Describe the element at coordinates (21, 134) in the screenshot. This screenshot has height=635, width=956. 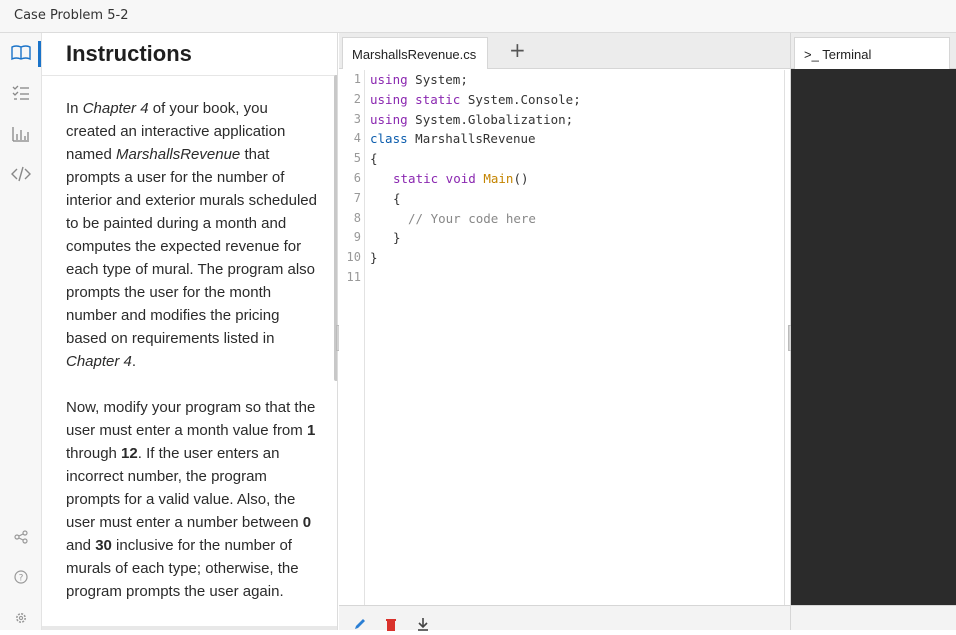
I see `chart-icon` at that location.